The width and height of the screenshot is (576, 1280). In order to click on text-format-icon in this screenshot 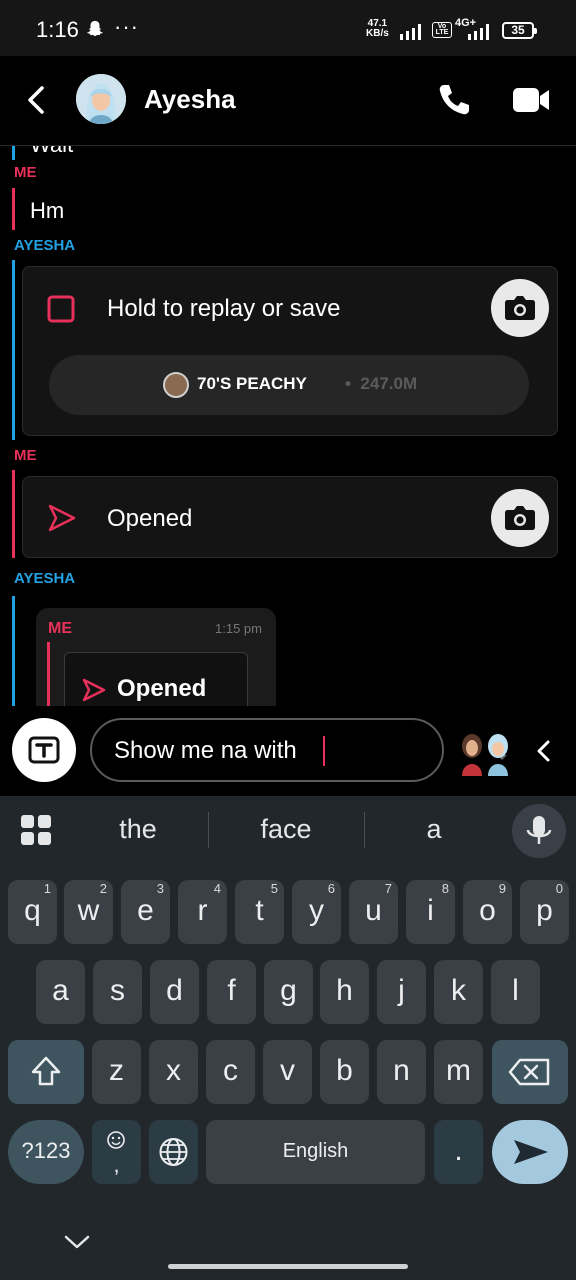, I will do `click(44, 750)`.